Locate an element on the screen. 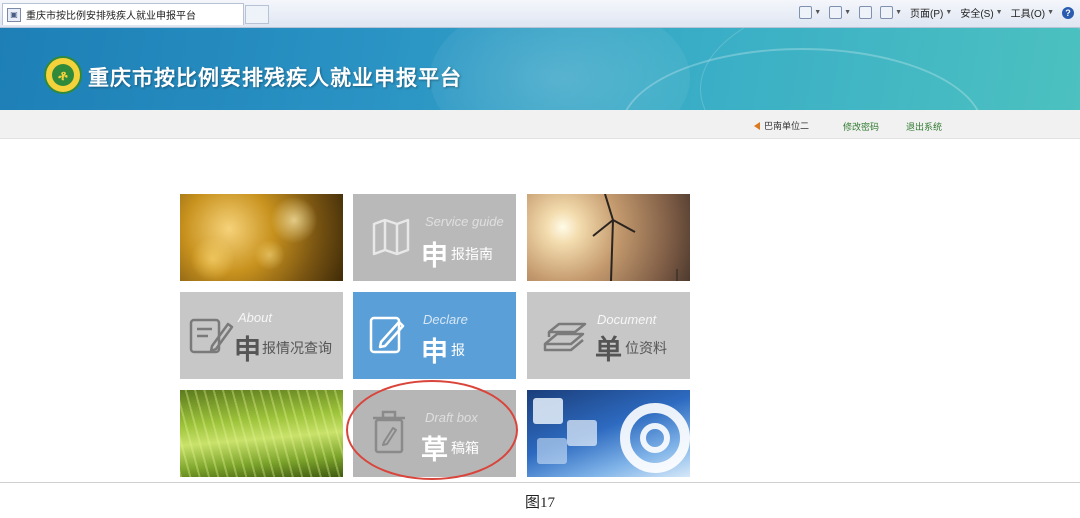  command-bar: ▼ ▼ ▼ 页面(P) ▼ 安全(S) ▼ 工具(O) ▼ ? is located at coordinates (936, 12).